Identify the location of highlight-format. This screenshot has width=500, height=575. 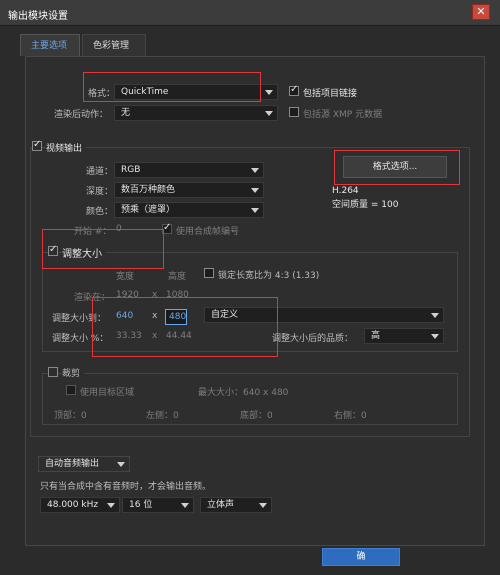
(172, 87).